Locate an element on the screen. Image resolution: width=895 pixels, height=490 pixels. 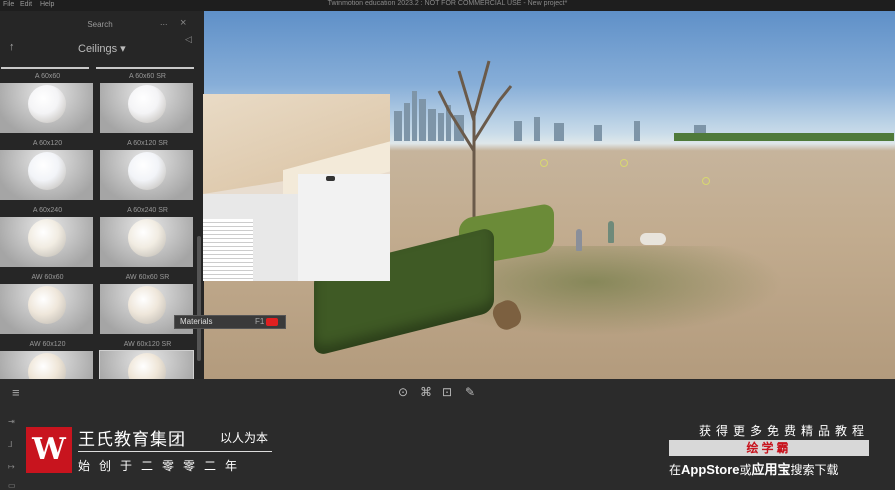
material-preview is located at coordinates (296, 187).